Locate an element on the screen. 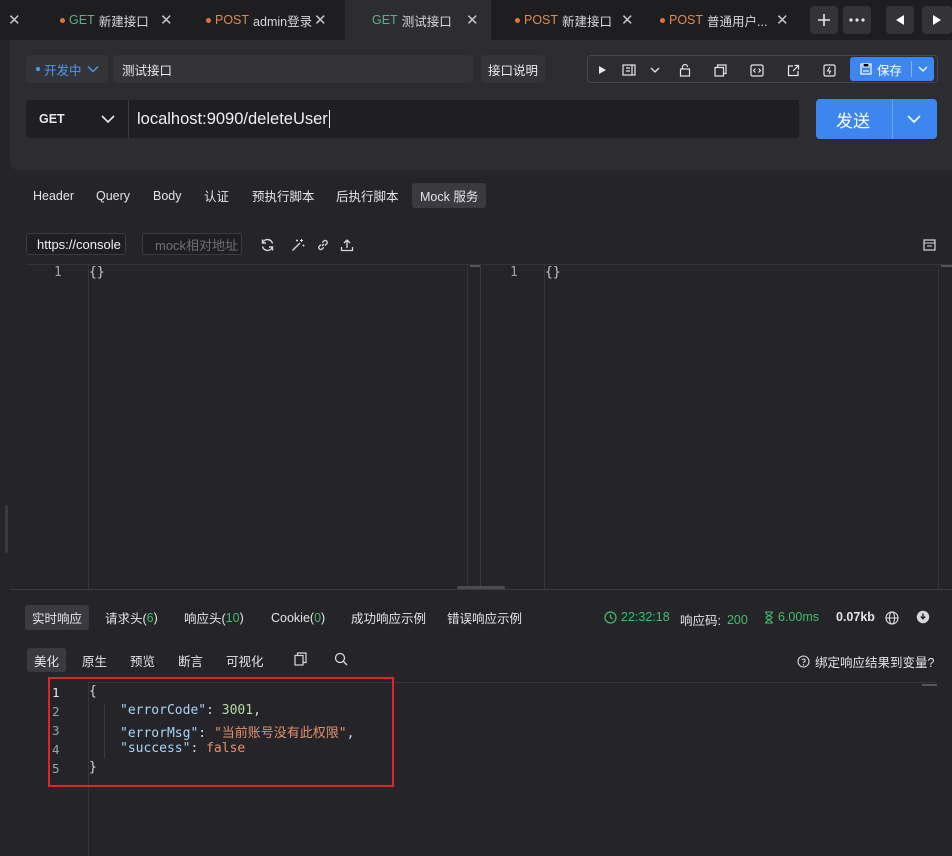 This screenshot has height=856, width=952. tab-label: Header is located at coordinates (53, 195).